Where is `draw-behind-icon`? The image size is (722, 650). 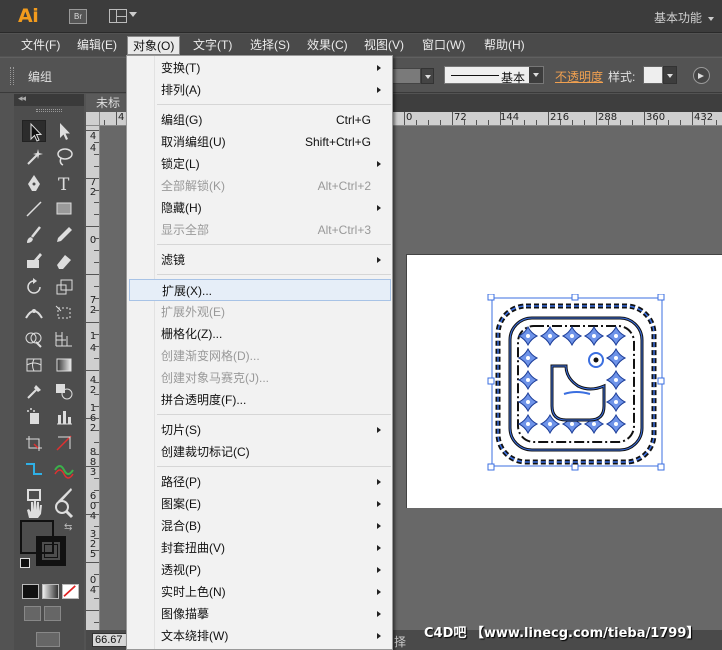
draw-behind-icon is located at coordinates (52, 613).